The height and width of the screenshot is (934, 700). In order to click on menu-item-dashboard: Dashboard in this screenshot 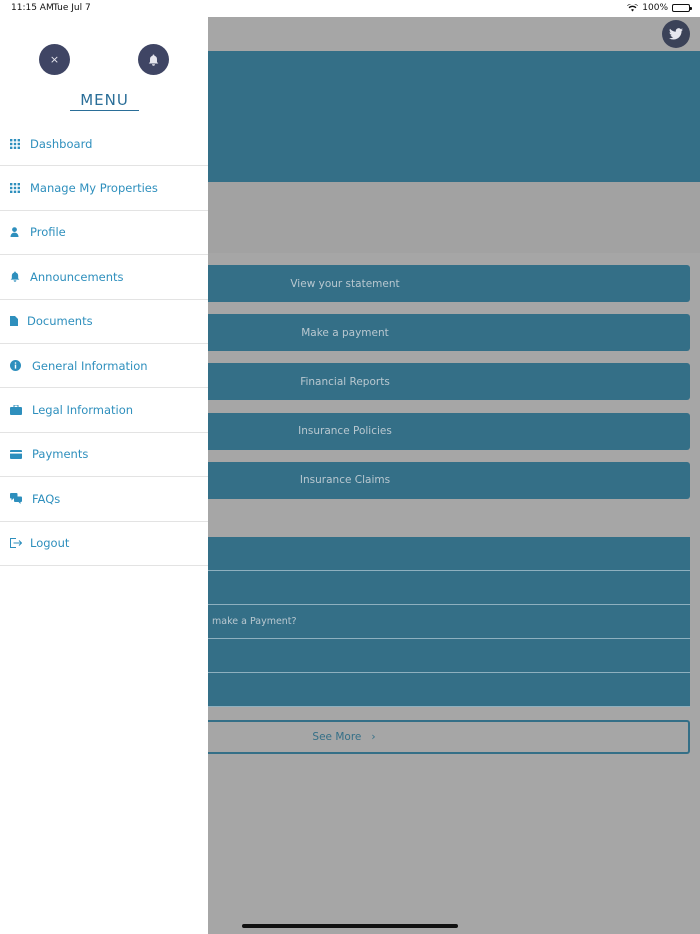, I will do `click(104, 144)`.